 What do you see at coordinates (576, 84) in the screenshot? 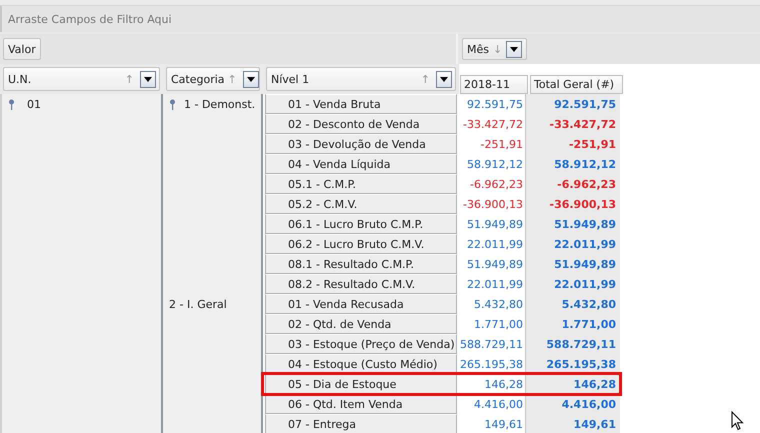
I see `column-header: Total Geral (#)` at bounding box center [576, 84].